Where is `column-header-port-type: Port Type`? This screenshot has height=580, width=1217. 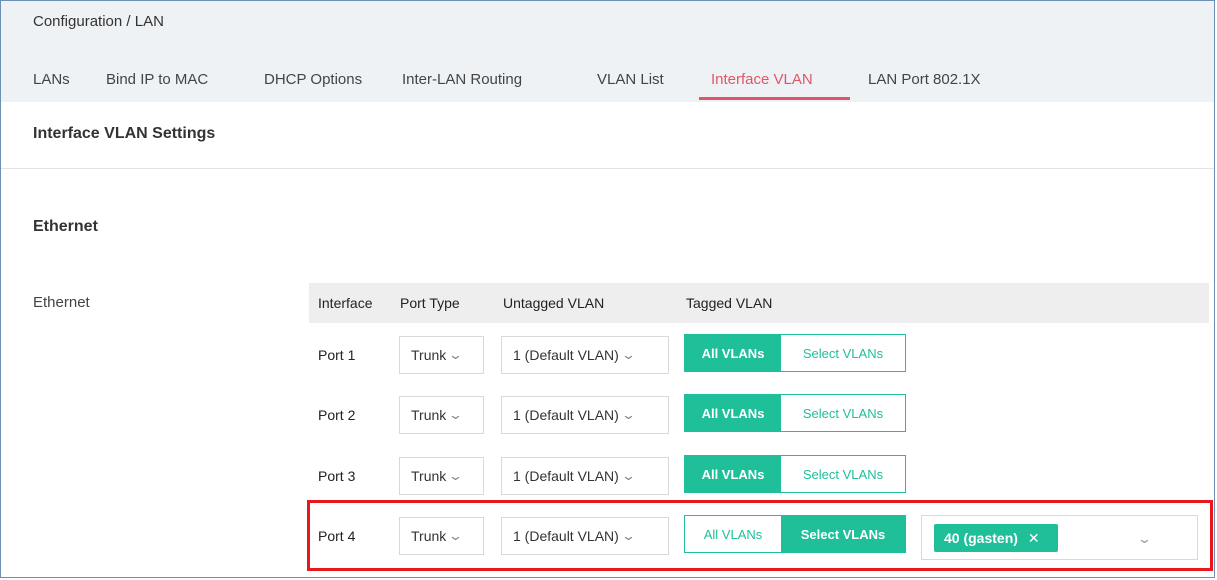 column-header-port-type: Port Type is located at coordinates (430, 303).